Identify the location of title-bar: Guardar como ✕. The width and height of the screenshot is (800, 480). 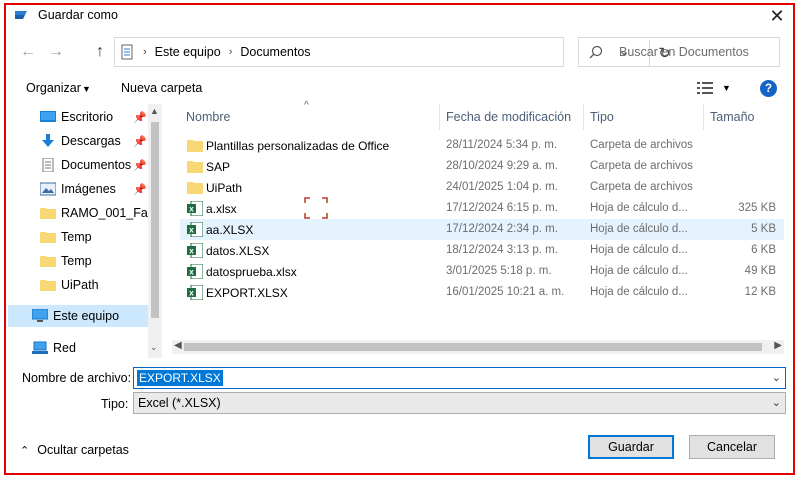
(400, 16).